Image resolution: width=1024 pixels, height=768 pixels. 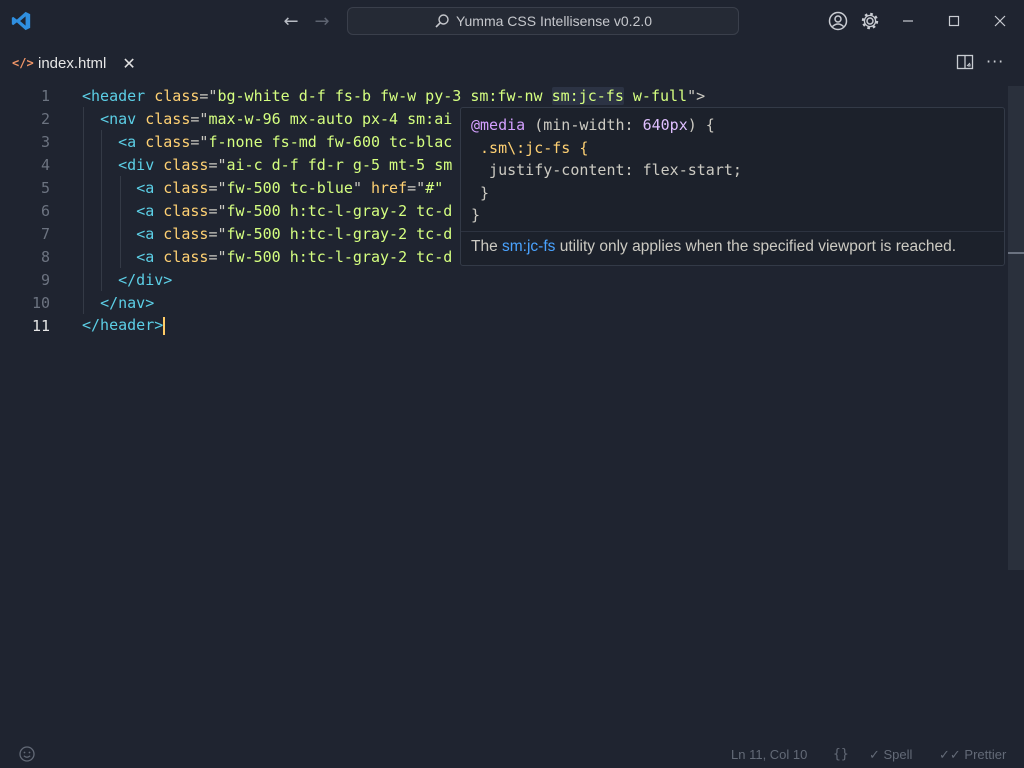 I want to click on code-line: 10 </nav>, so click(x=504, y=302).